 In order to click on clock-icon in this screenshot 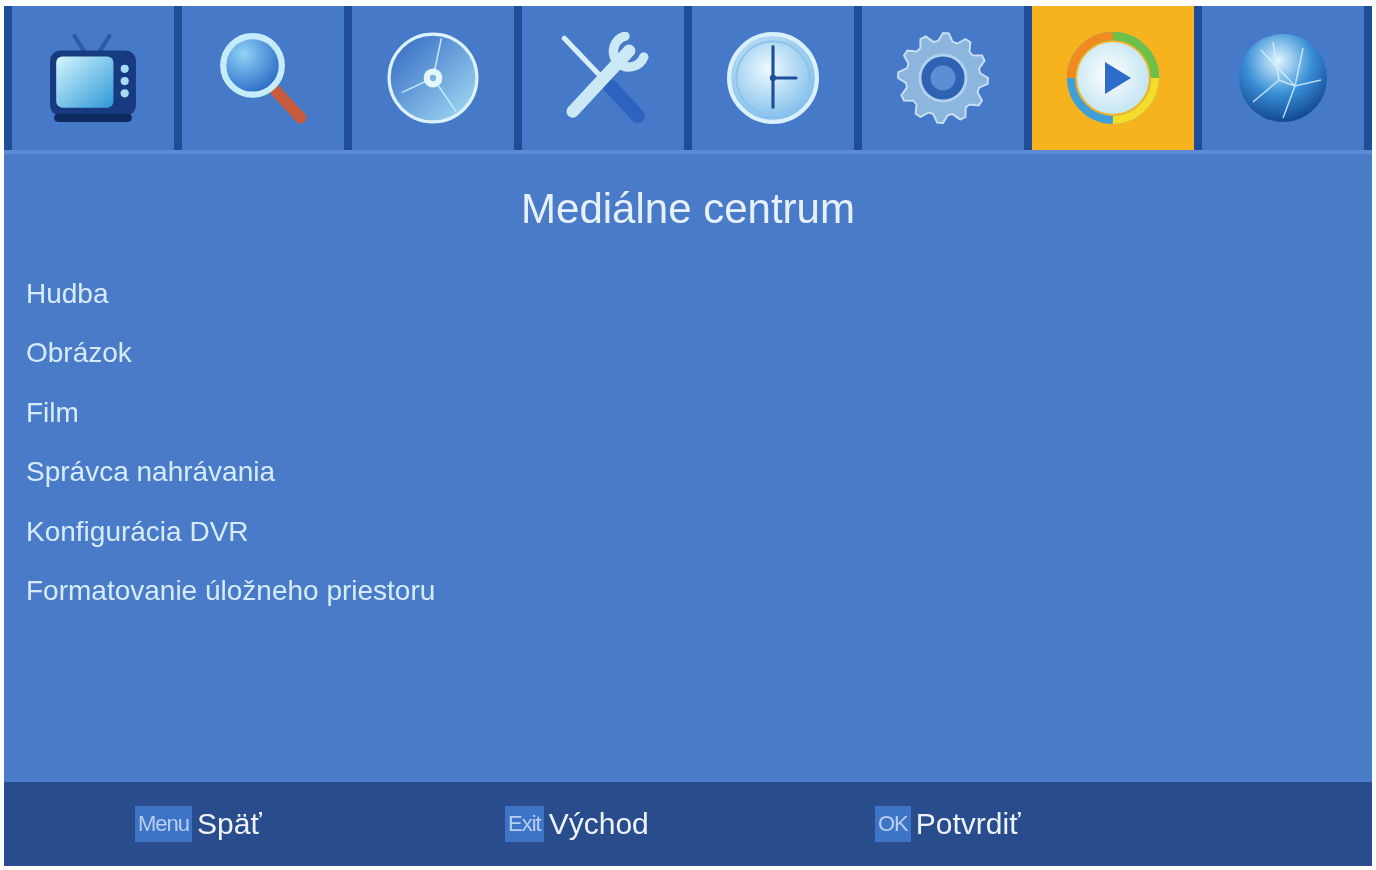, I will do `click(773, 78)`.